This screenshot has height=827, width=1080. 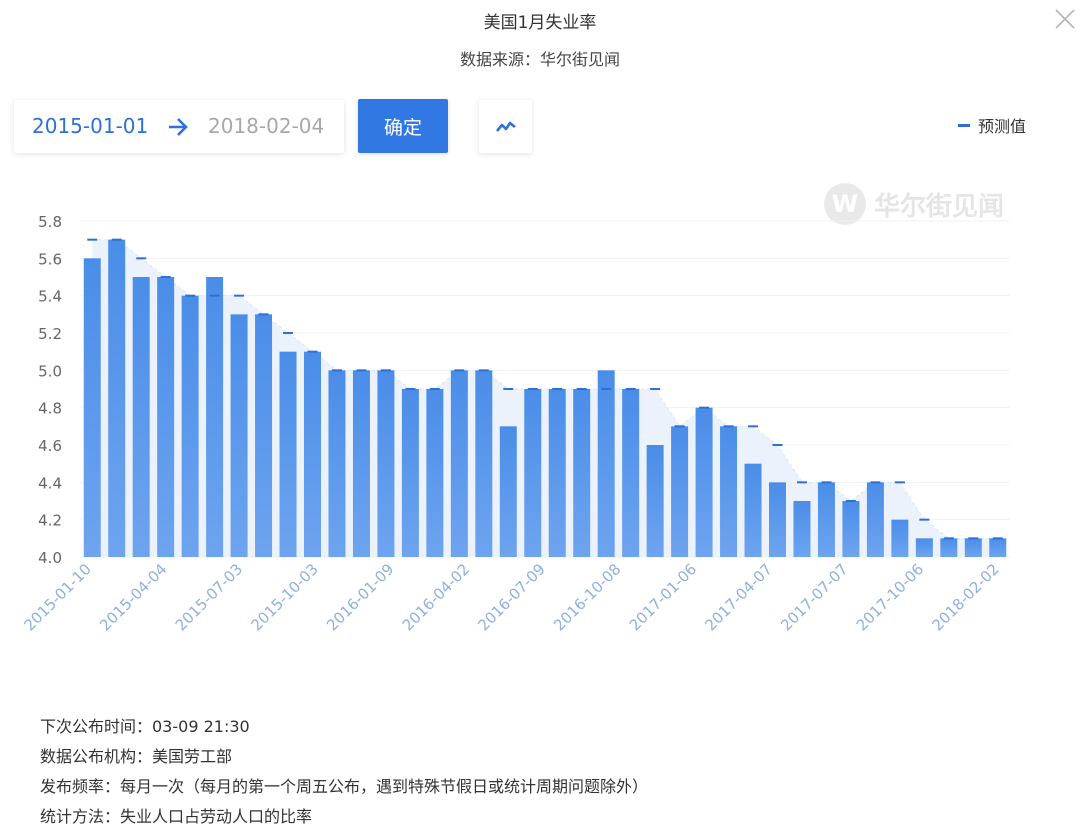 What do you see at coordinates (1065, 19) in the screenshot?
I see `close-icon` at bounding box center [1065, 19].